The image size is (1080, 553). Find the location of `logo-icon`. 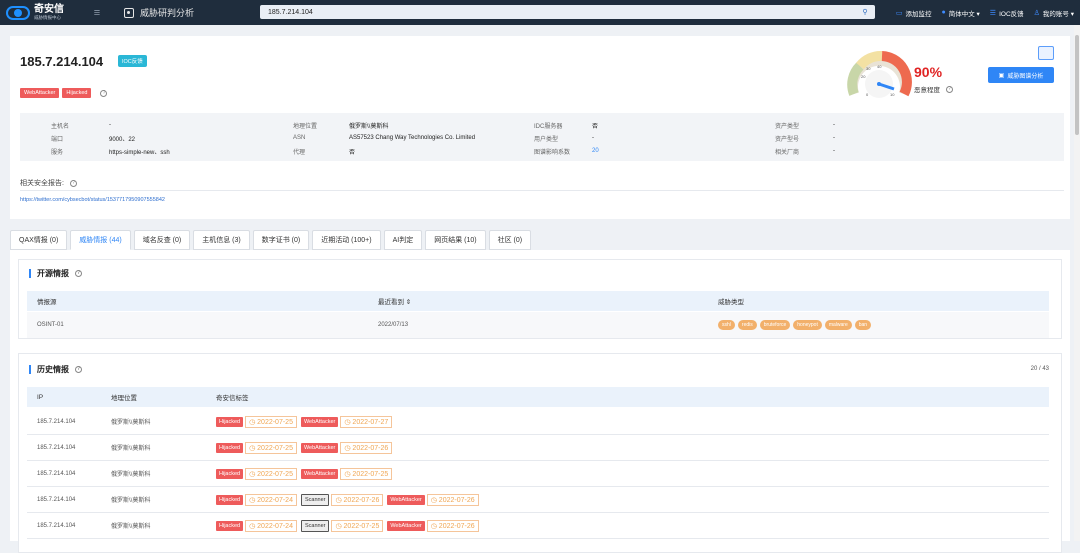

logo-icon is located at coordinates (18, 12).